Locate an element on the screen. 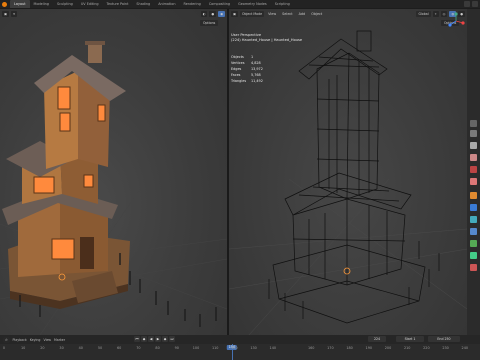 This screenshot has width=480, height=360. render-props-icon is located at coordinates (473, 133).